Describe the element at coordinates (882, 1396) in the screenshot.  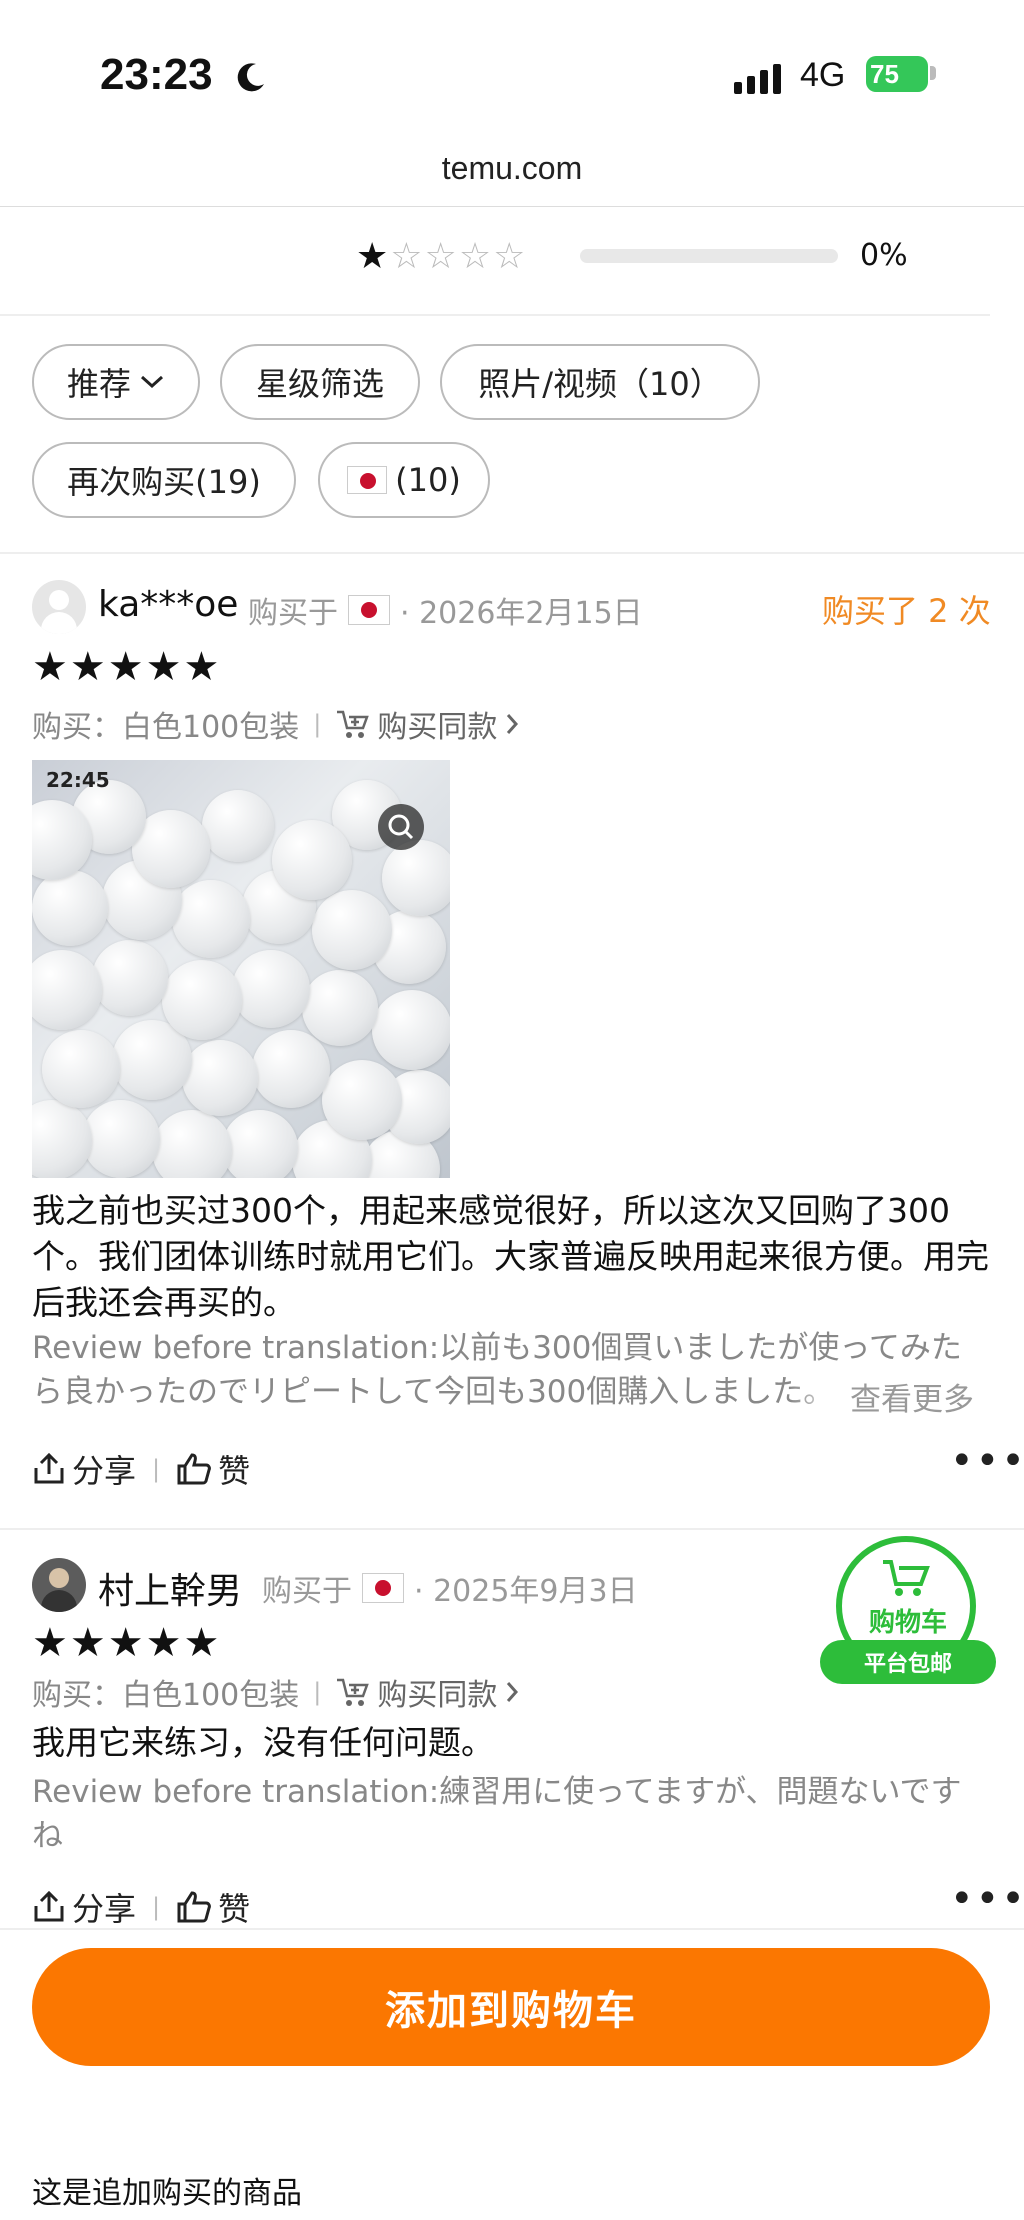
I see `see-more-link: 查看更多` at that location.